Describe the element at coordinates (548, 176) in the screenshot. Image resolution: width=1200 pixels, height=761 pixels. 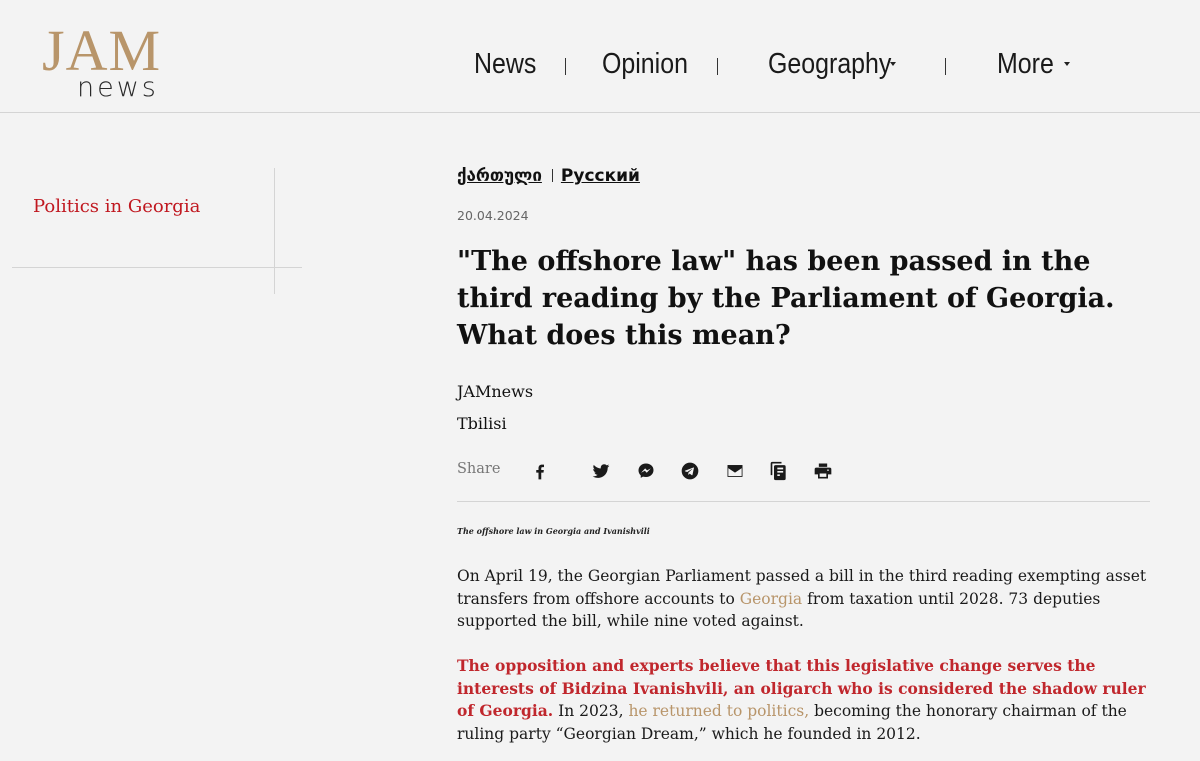
I see `language-switcher: ქართული Русский` at that location.